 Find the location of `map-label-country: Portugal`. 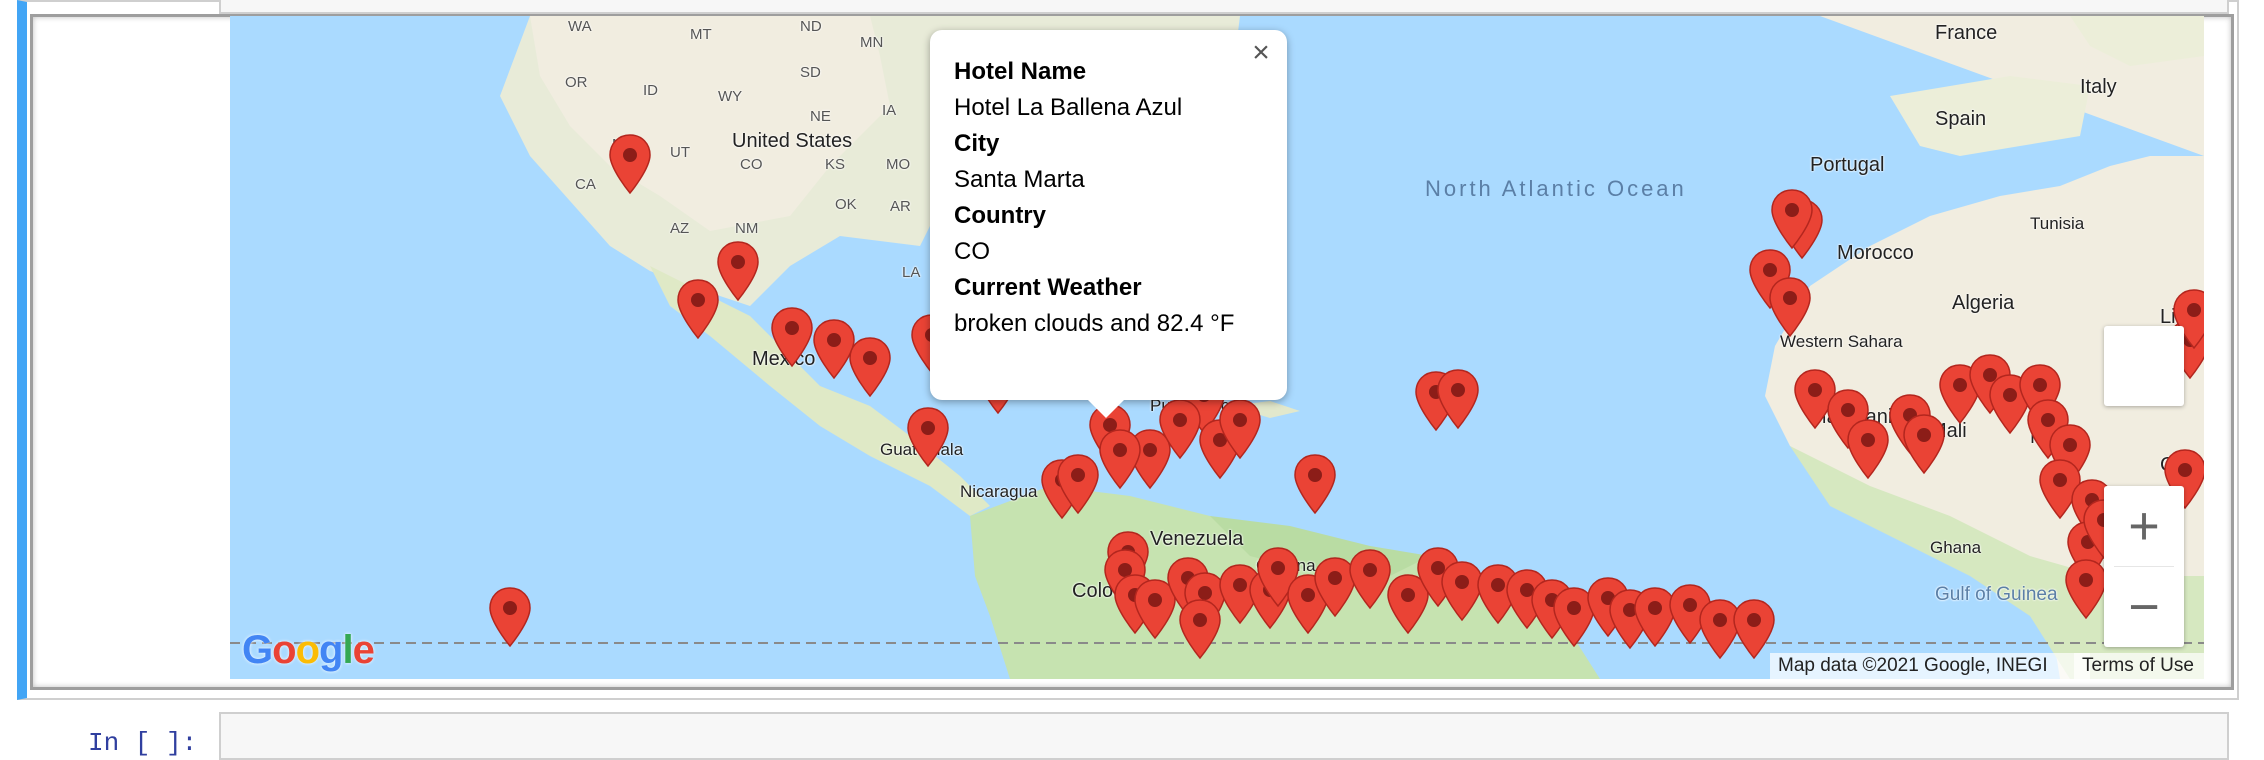

map-label-country: Portugal is located at coordinates (1847, 165).